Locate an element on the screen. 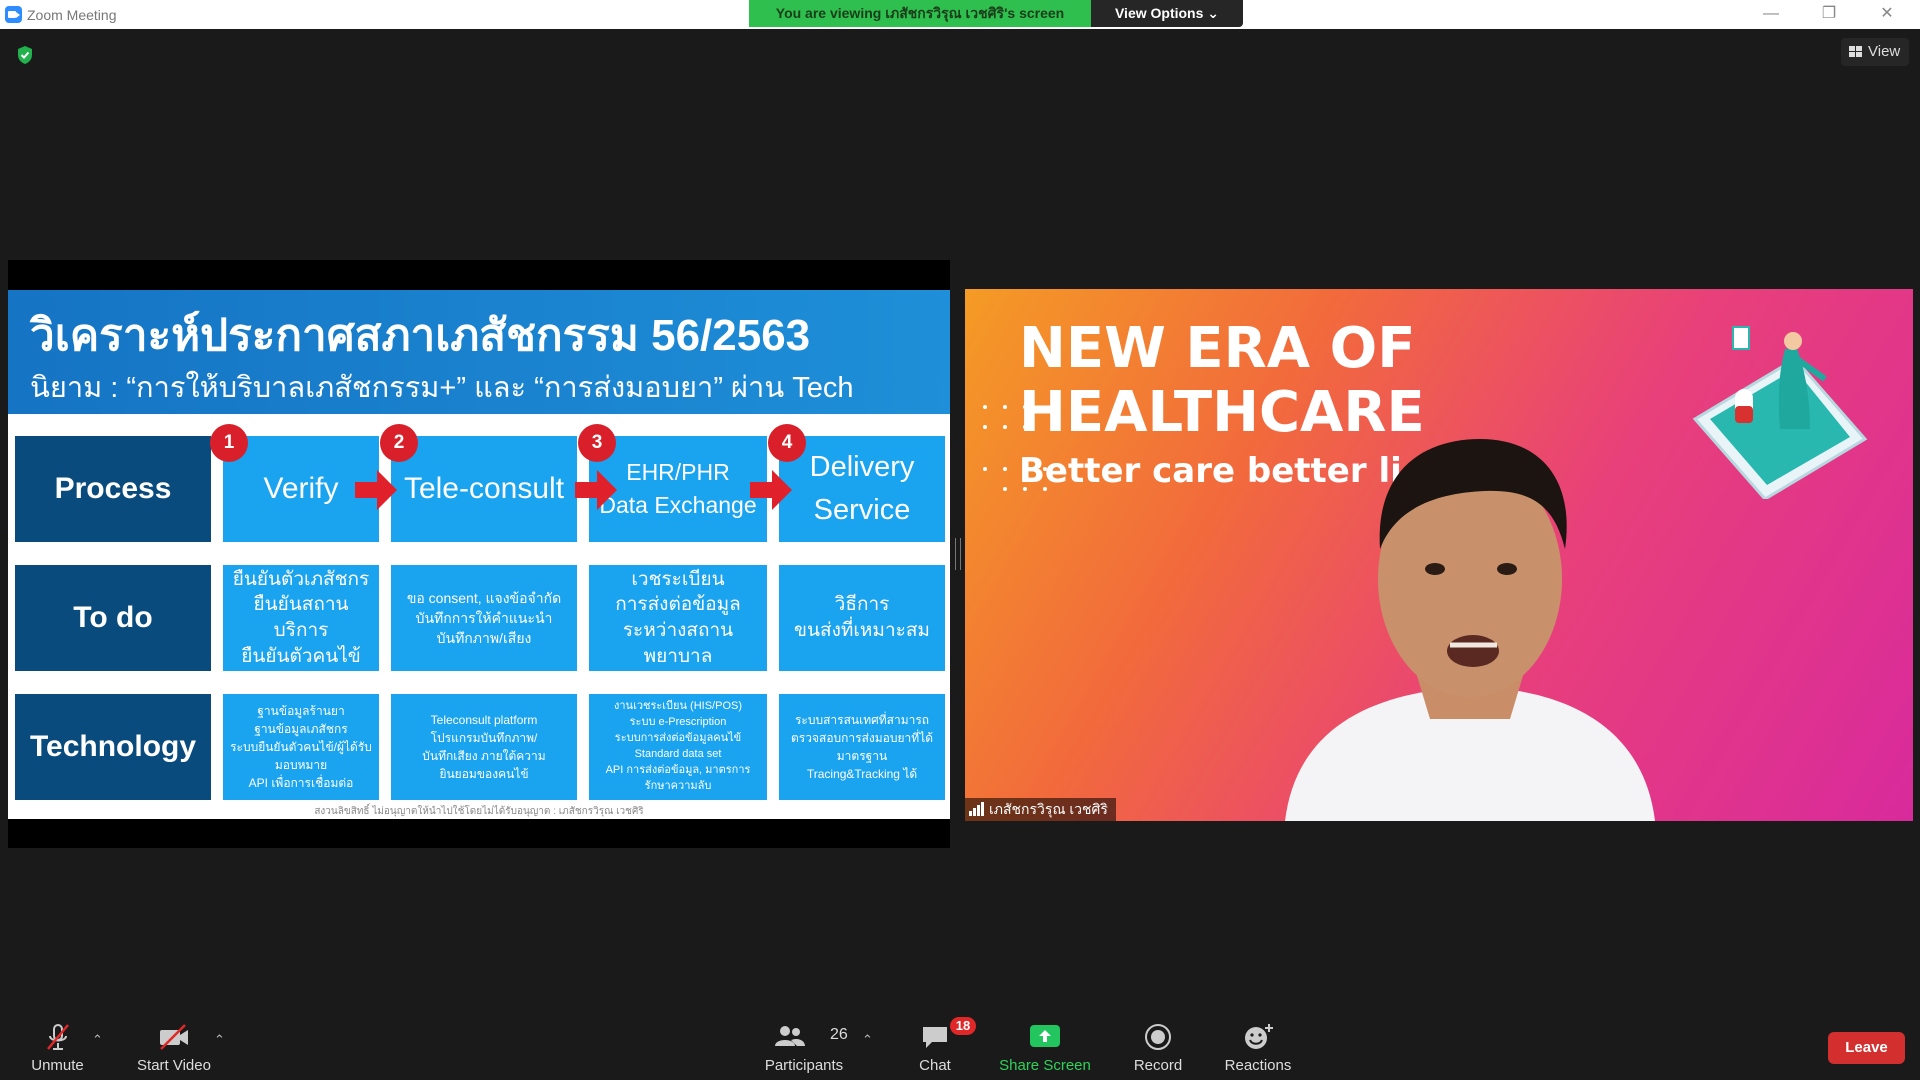  todo-text: ยืนยันตัวเภสัชกร is located at coordinates (301, 579).